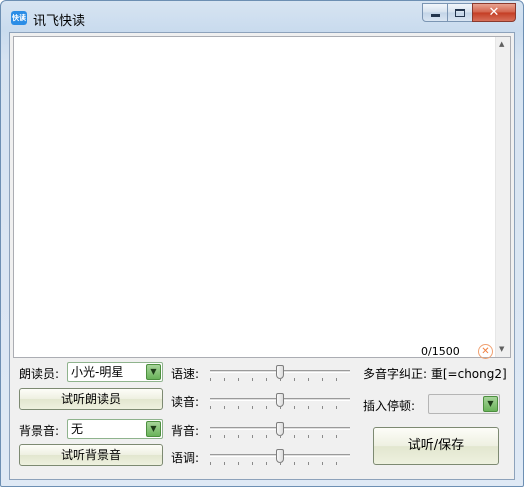 The image size is (524, 487). Describe the element at coordinates (39, 374) in the screenshot. I see `reader-label: 朗读员:` at that location.